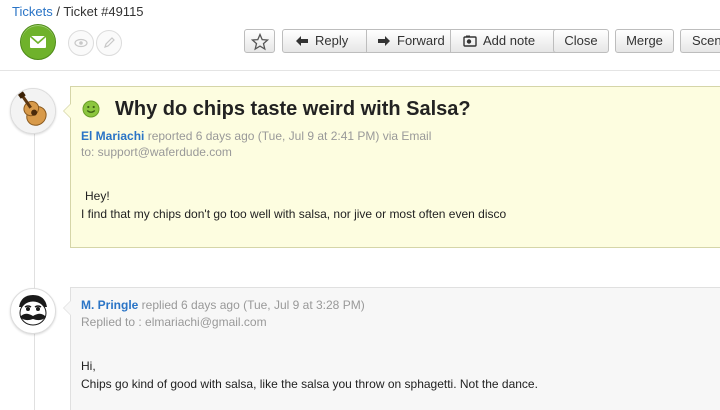 Image resolution: width=720 pixels, height=410 pixels. I want to click on mustache-face-icon, so click(33, 311).